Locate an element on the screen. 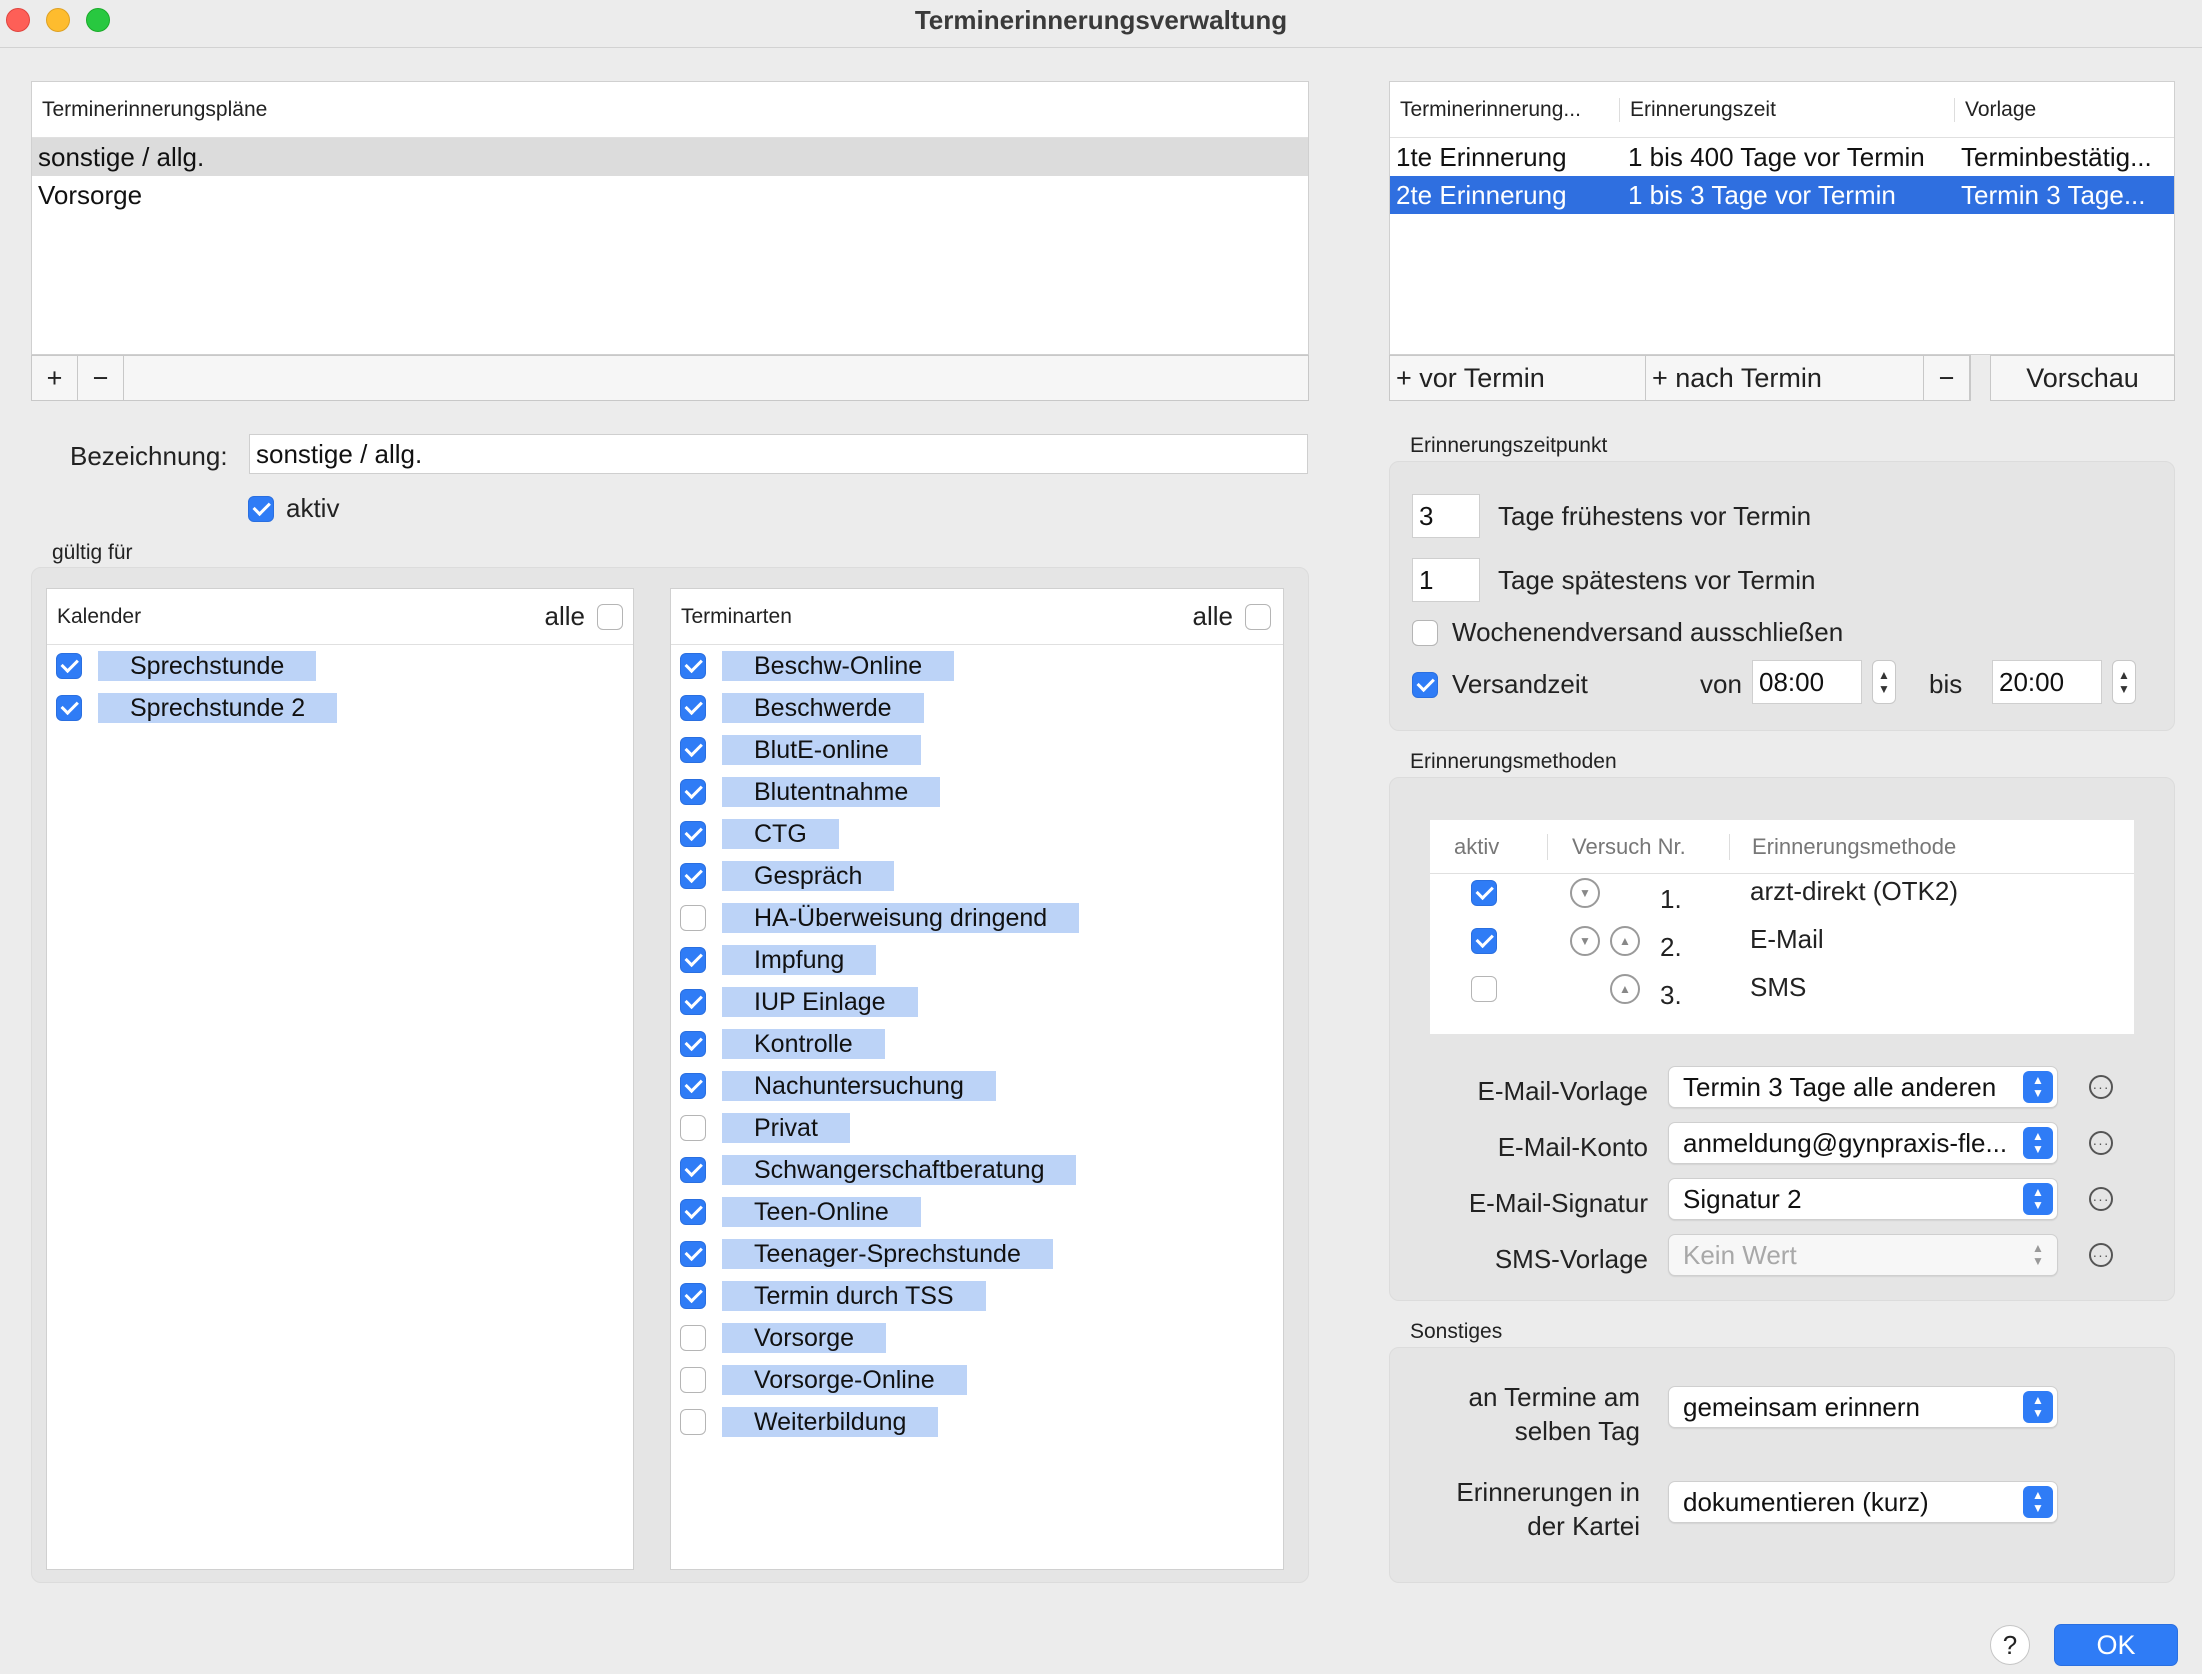 Image resolution: width=2202 pixels, height=1674 pixels. sms-template-more-icon: ··· is located at coordinates (2101, 1255).